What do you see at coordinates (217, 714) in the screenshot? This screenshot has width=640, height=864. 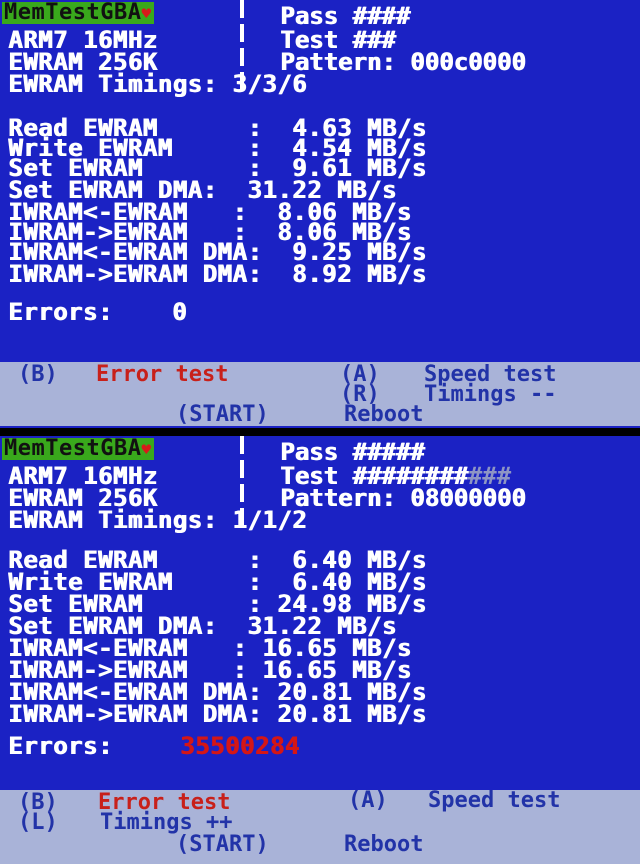 I see `result-iwram-to-ewram-dma: IWRAM->EWRAM DMA: 20.81 MB/s` at bounding box center [217, 714].